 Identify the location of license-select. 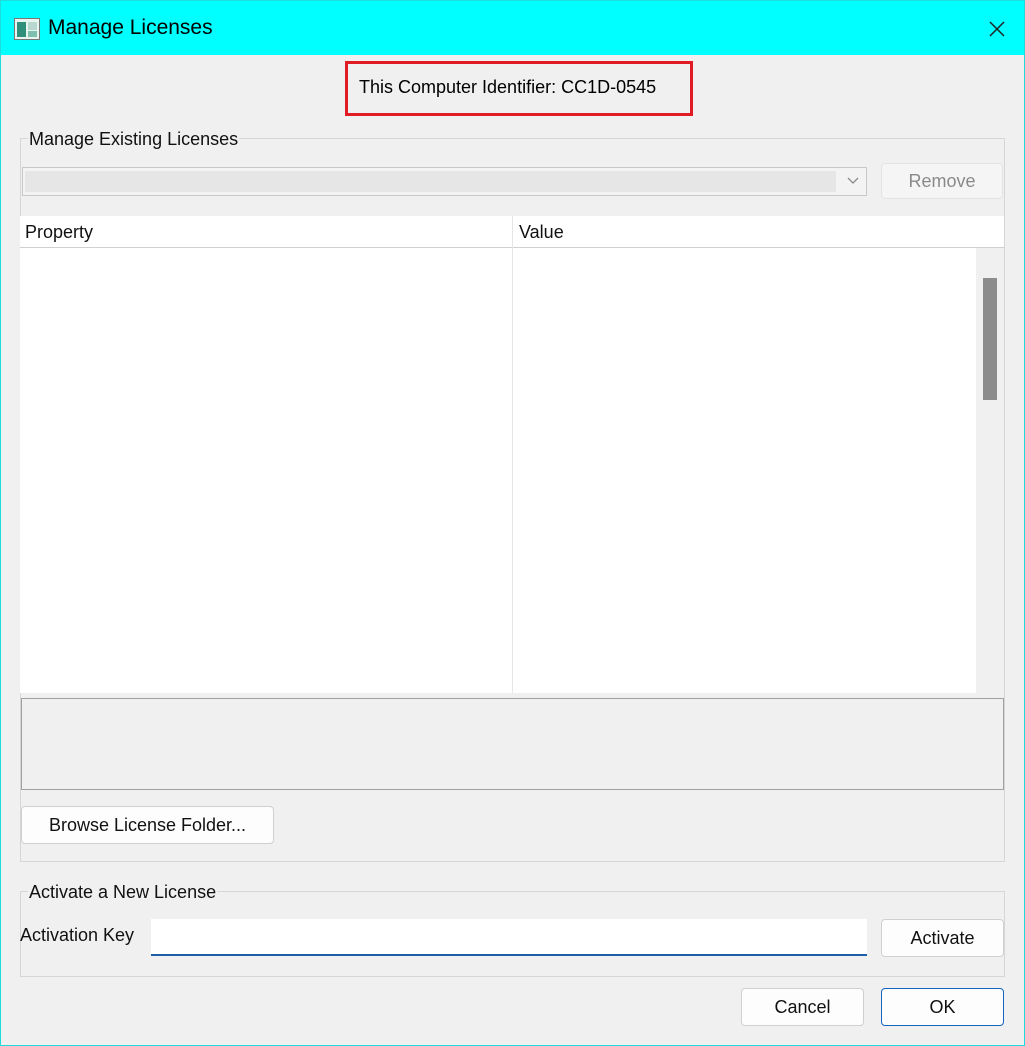
(444, 181).